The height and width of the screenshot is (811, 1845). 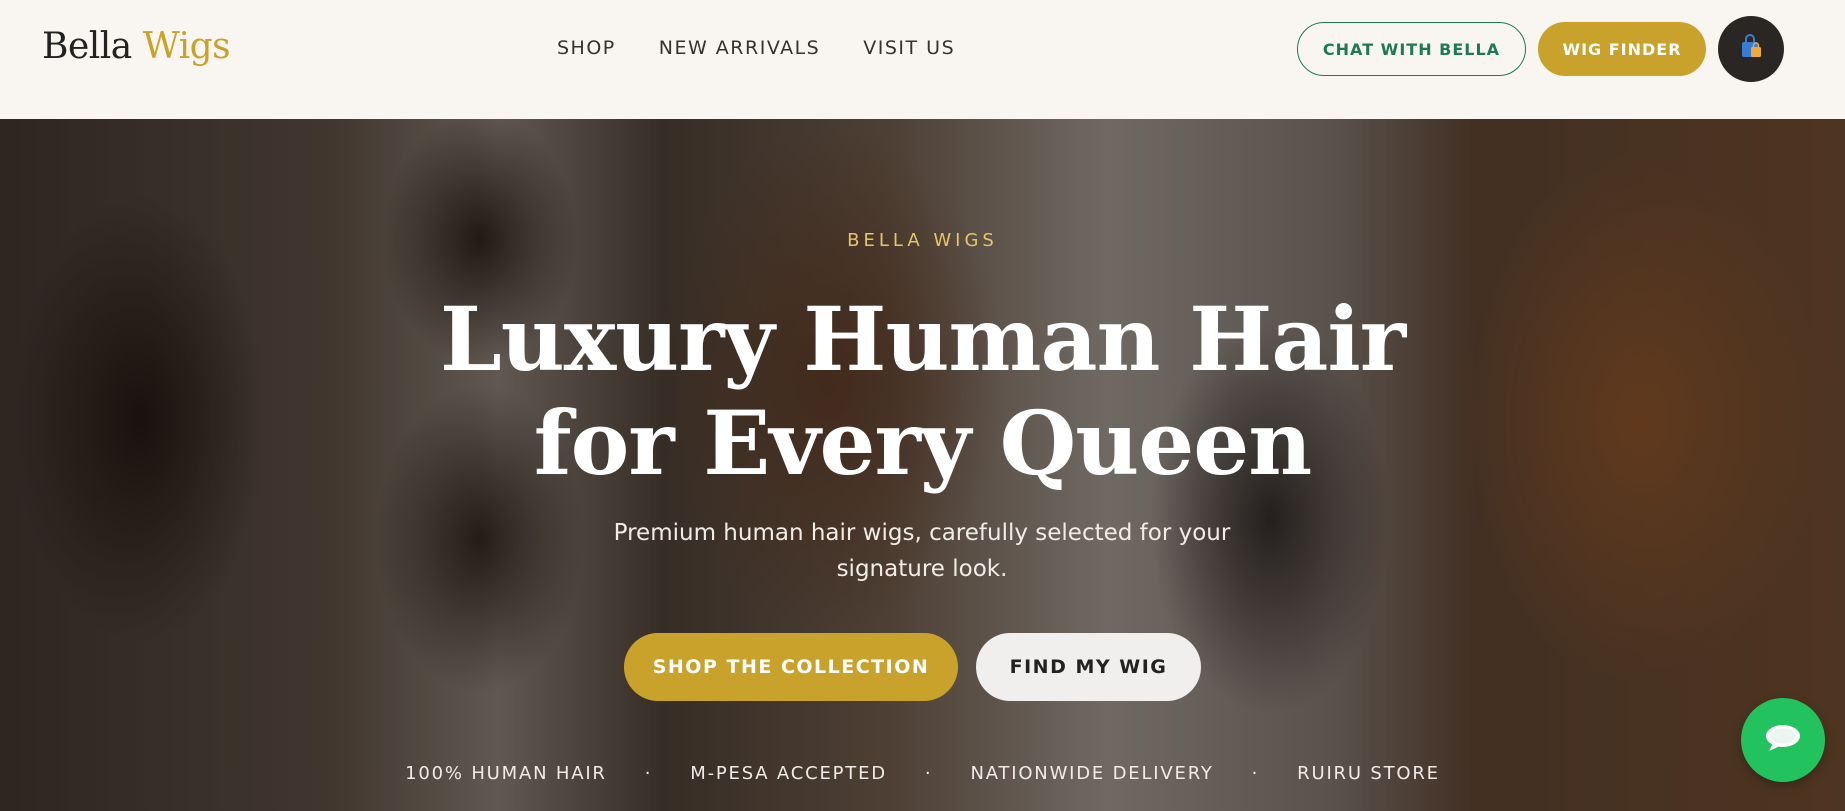 What do you see at coordinates (909, 48) in the screenshot?
I see `nav-item-visit-us: VISIT US` at bounding box center [909, 48].